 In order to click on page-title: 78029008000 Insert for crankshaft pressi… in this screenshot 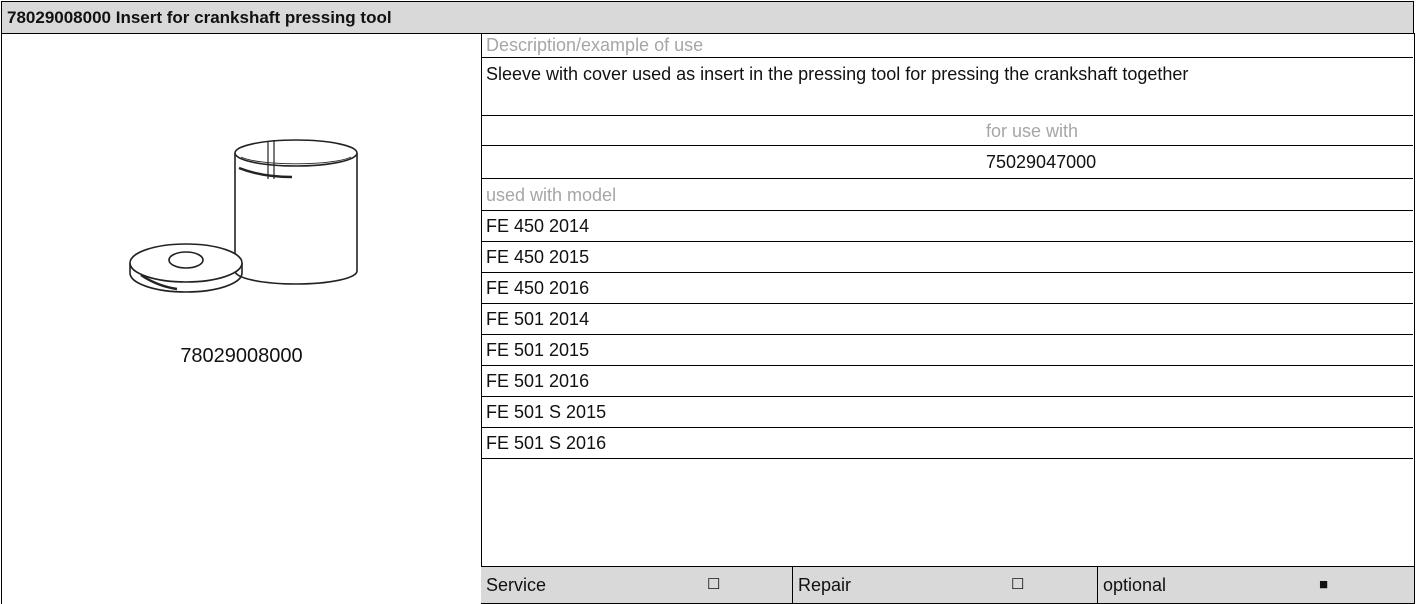, I will do `click(707, 17)`.